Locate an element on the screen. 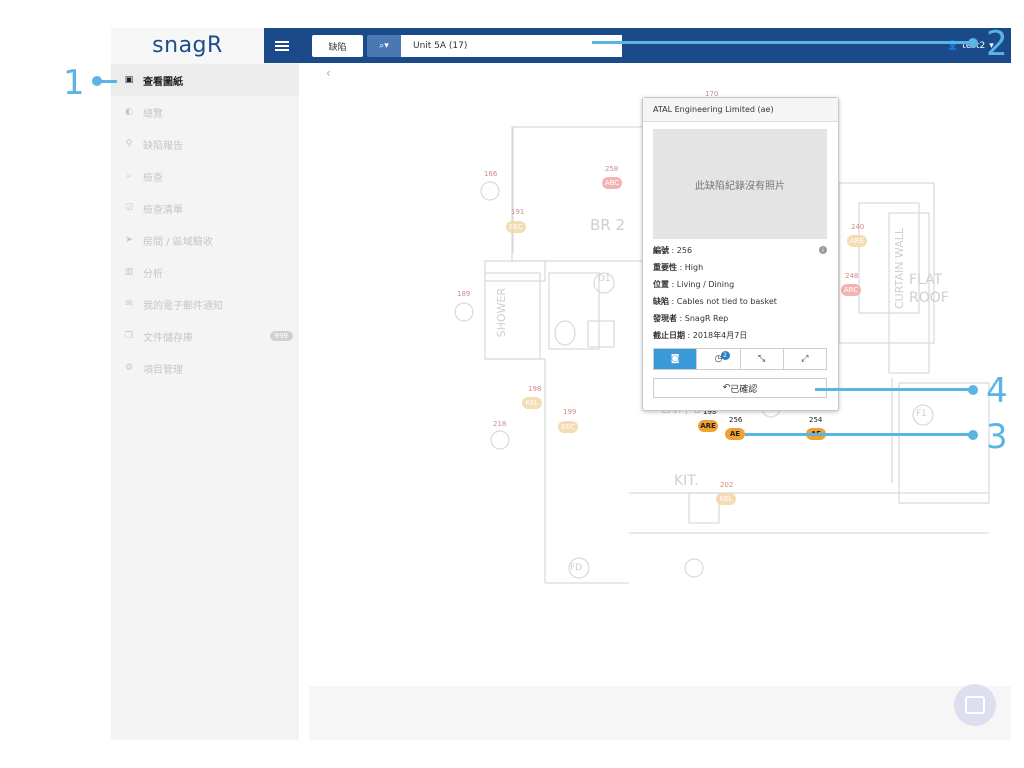  defect-pin-number: 240 is located at coordinates (858, 227).